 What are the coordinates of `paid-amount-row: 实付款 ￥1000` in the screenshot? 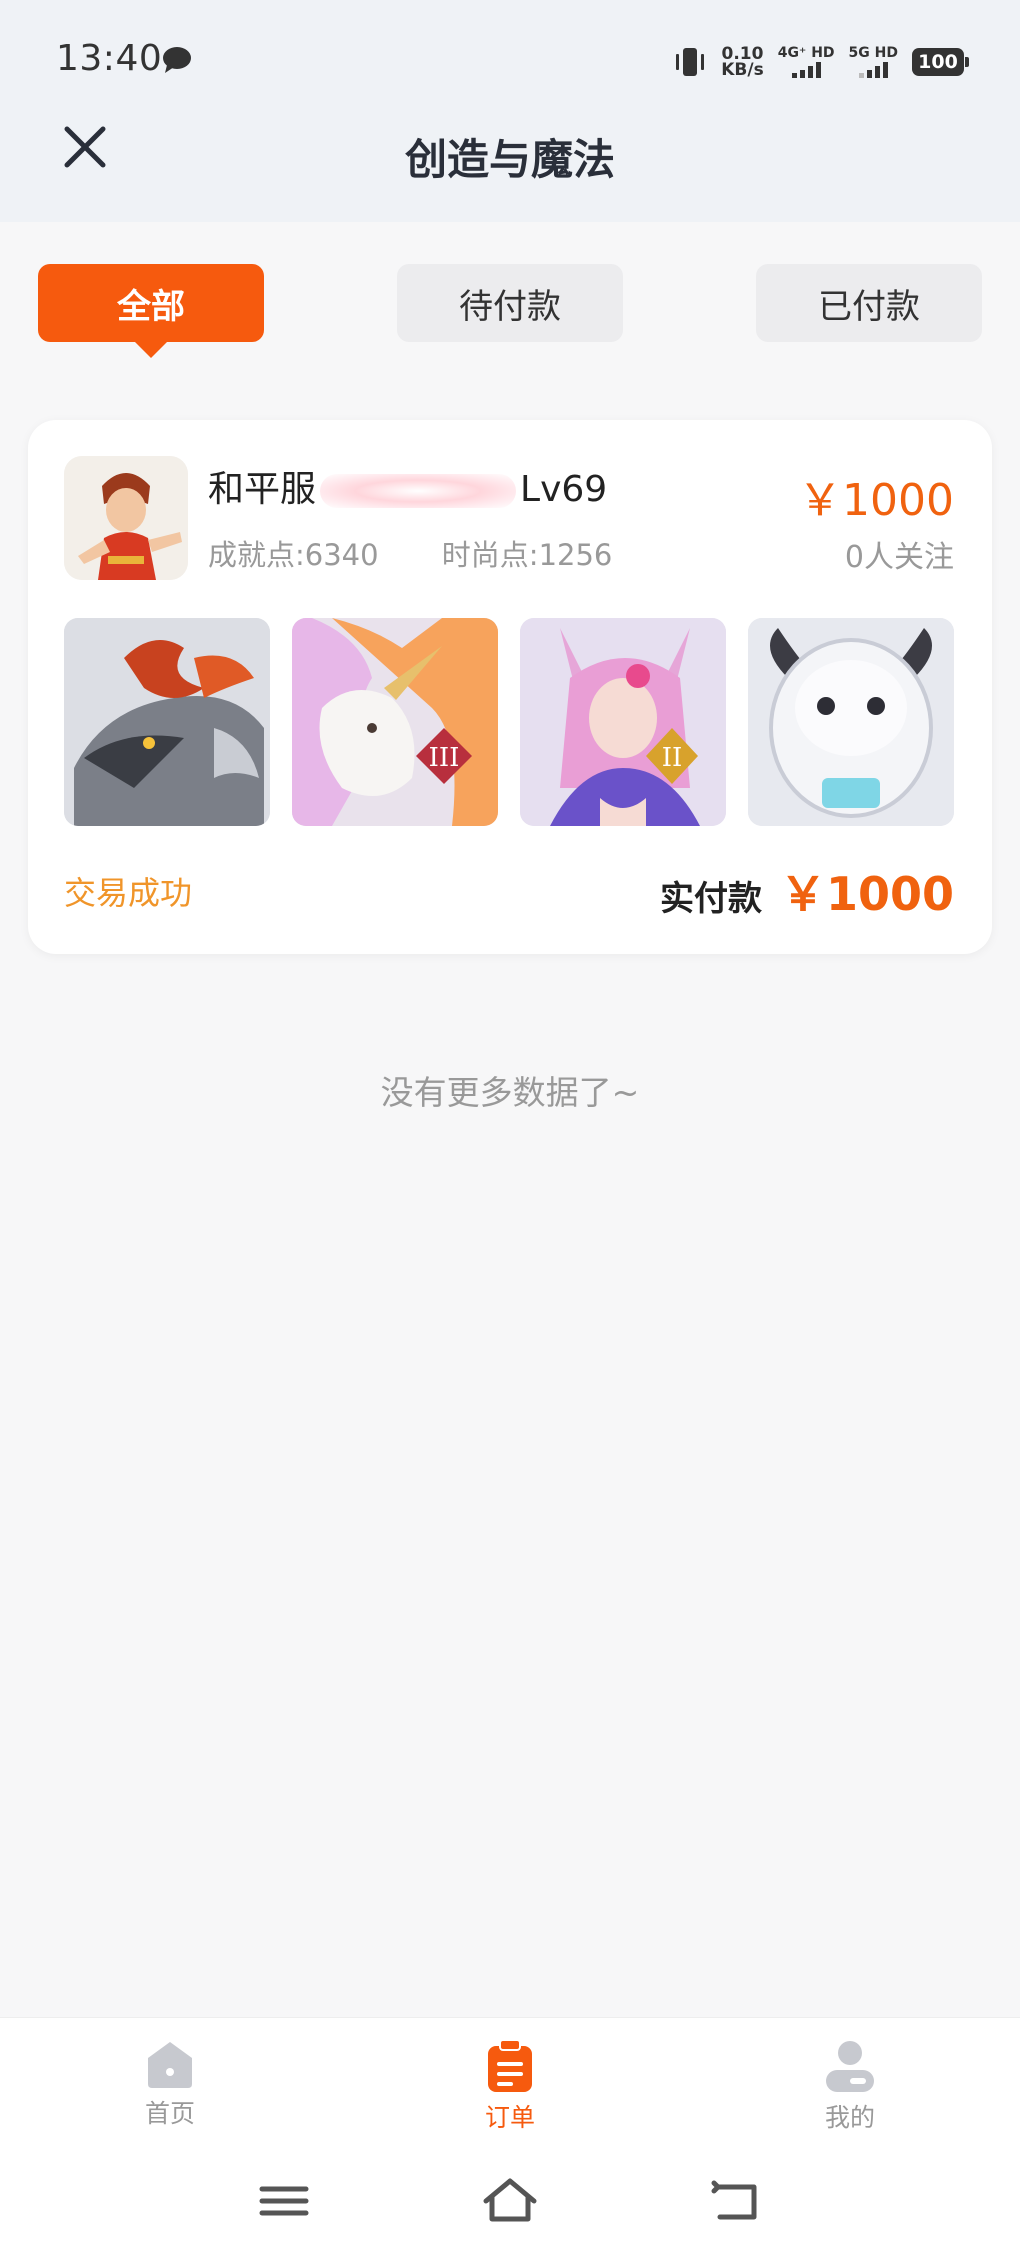 It's located at (807, 891).